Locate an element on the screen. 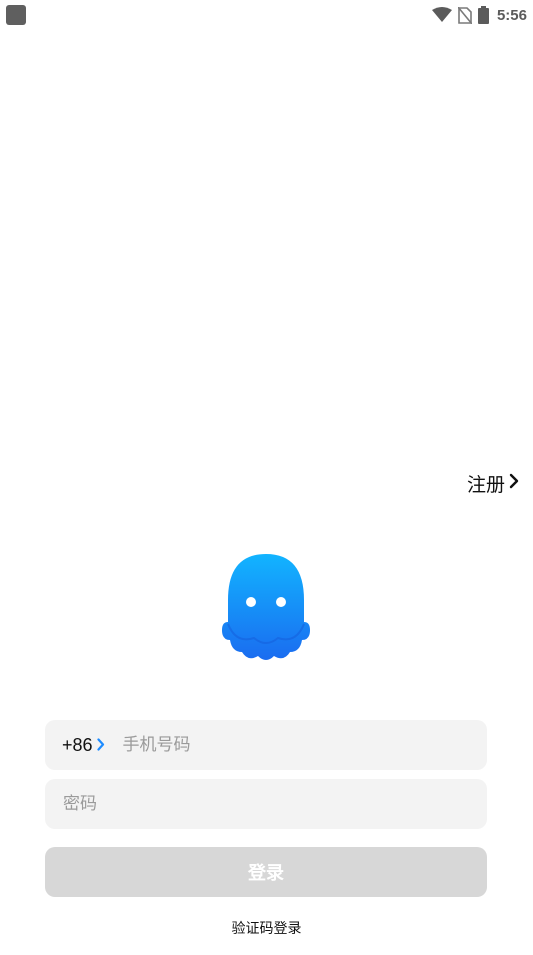  octopus-logo-icon is located at coordinates (266, 608).